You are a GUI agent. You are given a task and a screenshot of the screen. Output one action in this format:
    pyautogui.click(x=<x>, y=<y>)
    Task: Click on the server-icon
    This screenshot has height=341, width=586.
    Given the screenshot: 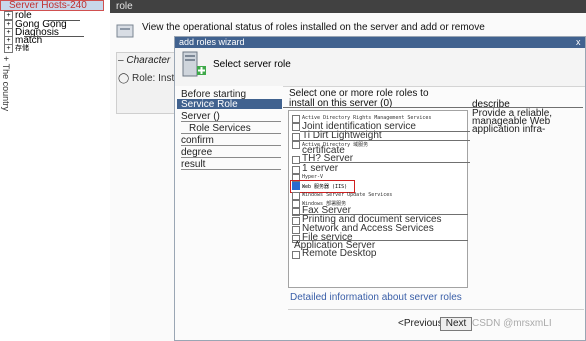 What is the action you would take?
    pyautogui.click(x=125, y=31)
    